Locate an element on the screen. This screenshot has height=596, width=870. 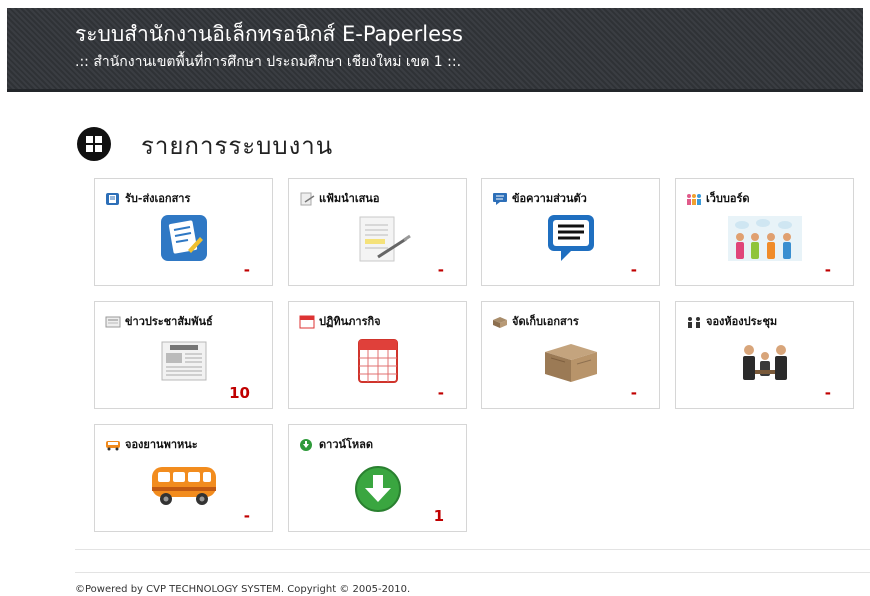
site-title: ระบบสำนักงานอิเล็กทรอนิกส์ E-Paperless is located at coordinates (269, 34).